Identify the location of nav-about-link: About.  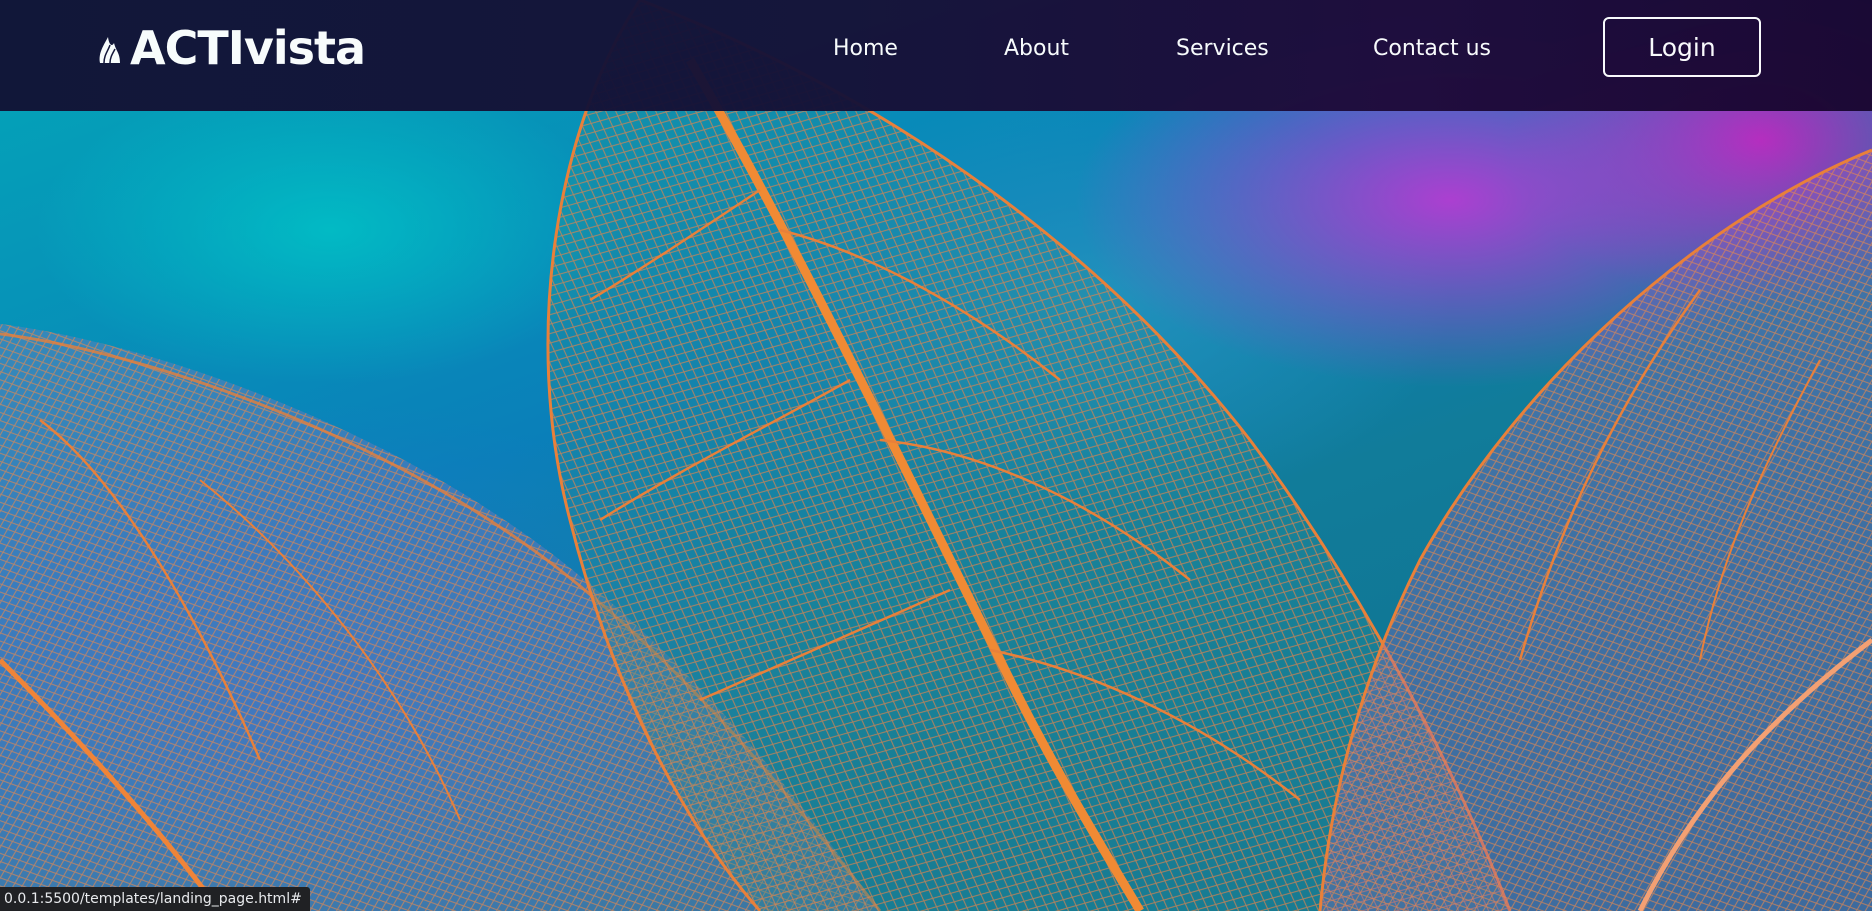
(1036, 49).